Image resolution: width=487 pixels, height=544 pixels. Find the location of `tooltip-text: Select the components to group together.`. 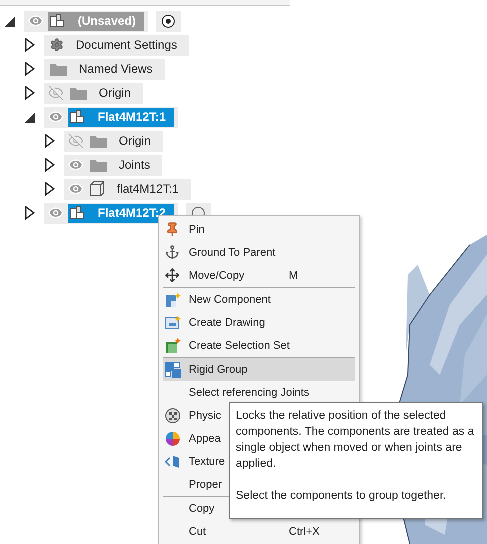

tooltip-text: Select the components to group together. is located at coordinates (342, 496).